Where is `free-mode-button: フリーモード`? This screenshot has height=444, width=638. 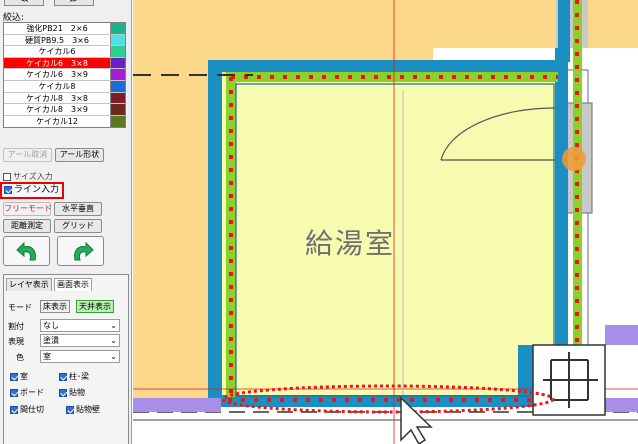
free-mode-button: フリーモード is located at coordinates (27, 209).